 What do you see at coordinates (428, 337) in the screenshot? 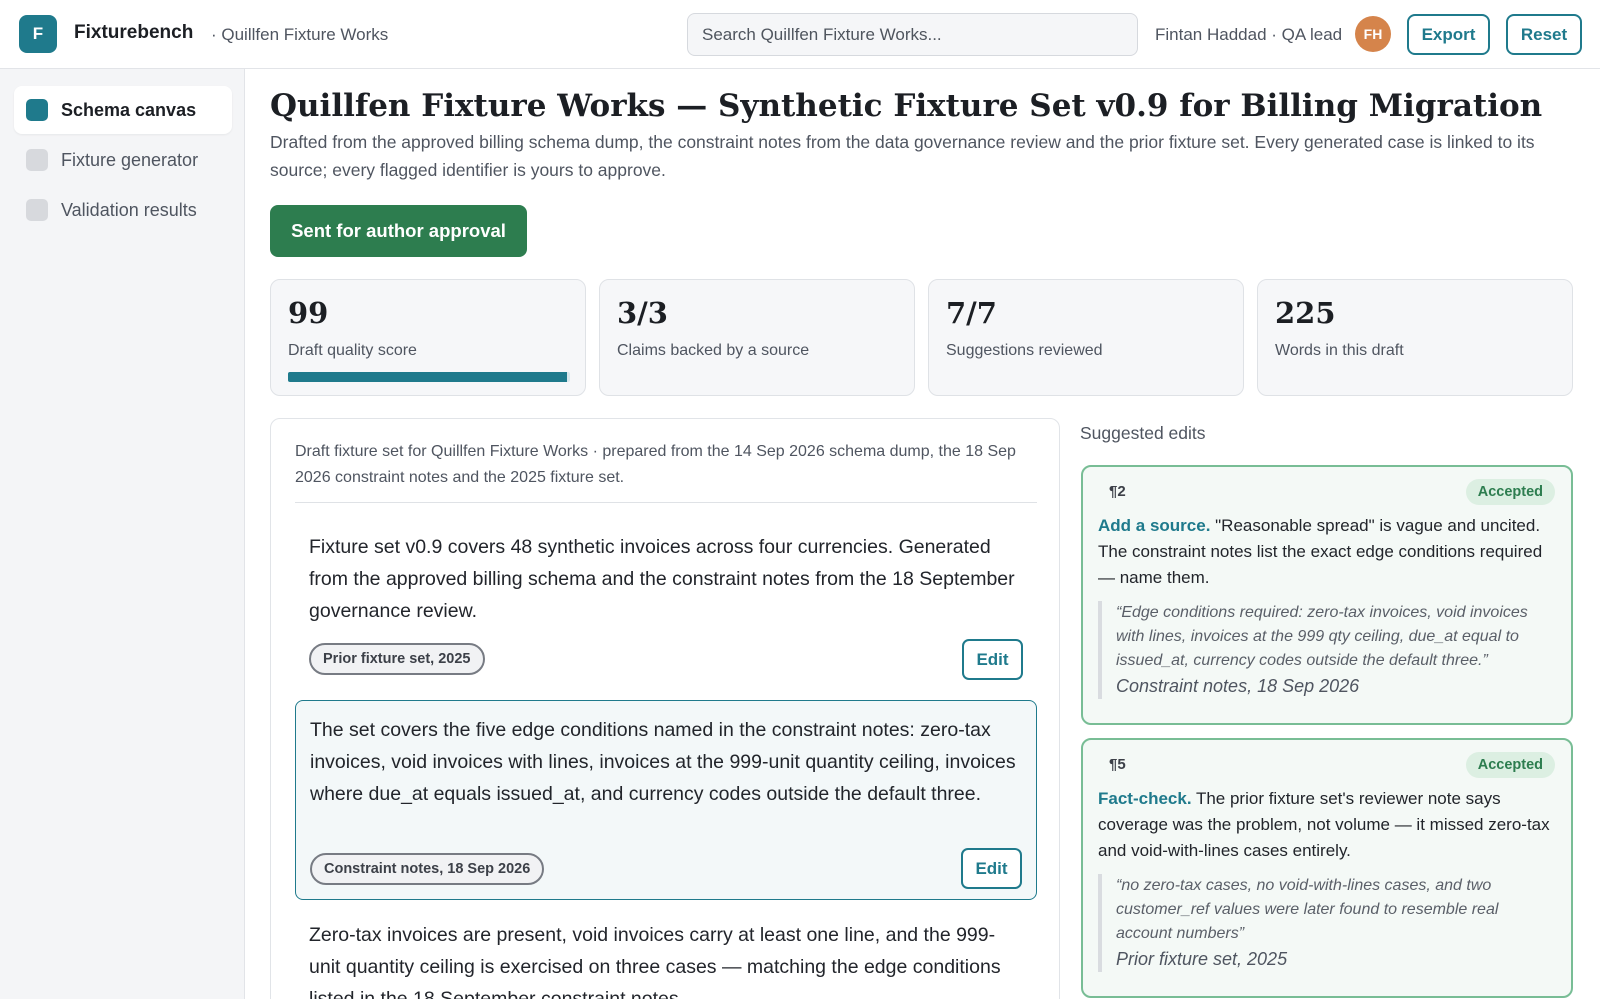
I see `stat-card-quality: 99 Draft quality score` at bounding box center [428, 337].